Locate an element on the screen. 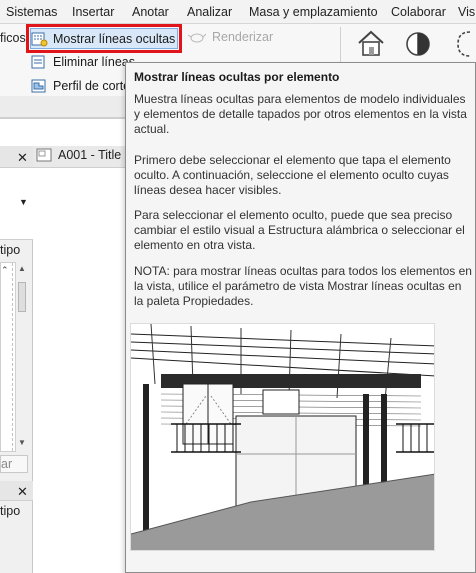 This screenshot has width=476, height=573. ribbon-panel-strip is located at coordinates (63, 107).